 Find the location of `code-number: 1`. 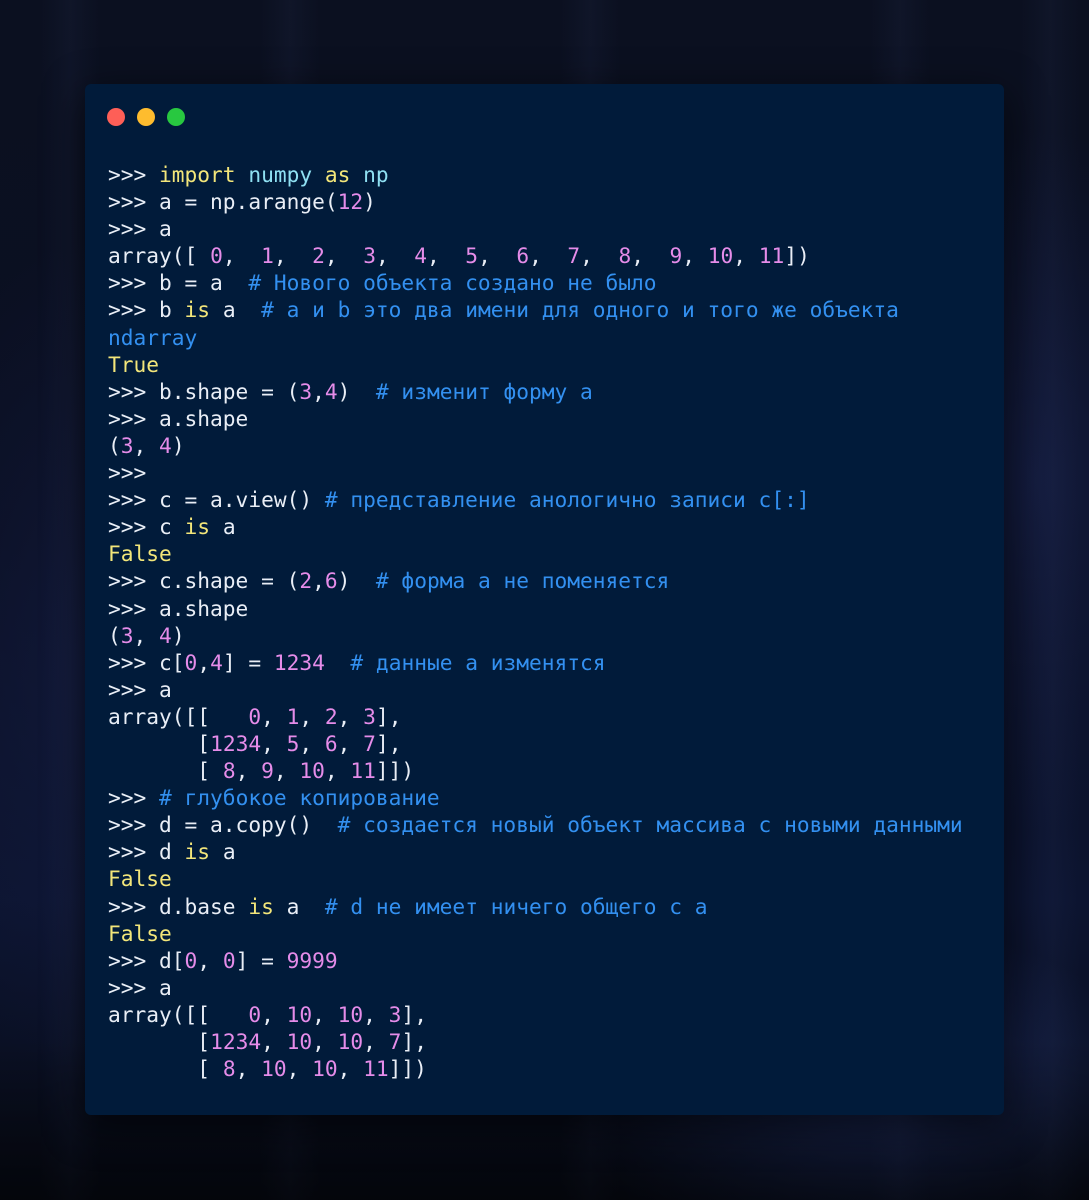

code-number: 1 is located at coordinates (293, 716).